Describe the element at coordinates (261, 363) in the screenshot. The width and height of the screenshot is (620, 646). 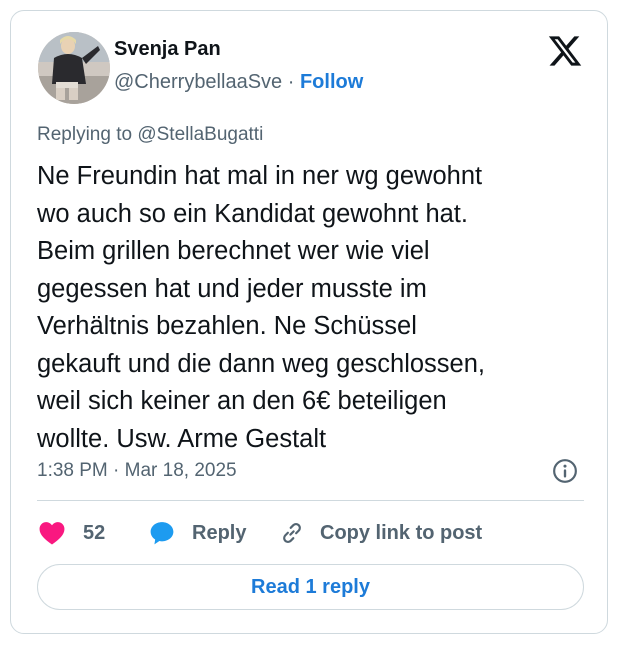
I see `tweet-text-line: gekauft und die dann weg geschlossen,` at that location.